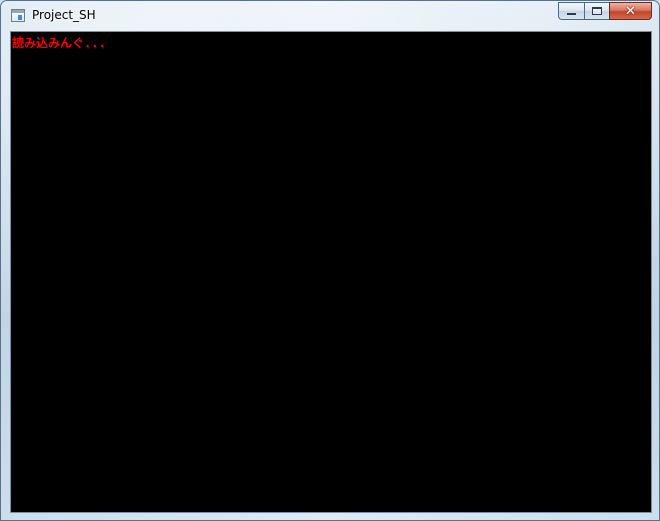 Image resolution: width=660 pixels, height=521 pixels. What do you see at coordinates (571, 11) in the screenshot?
I see `minimize-button` at bounding box center [571, 11].